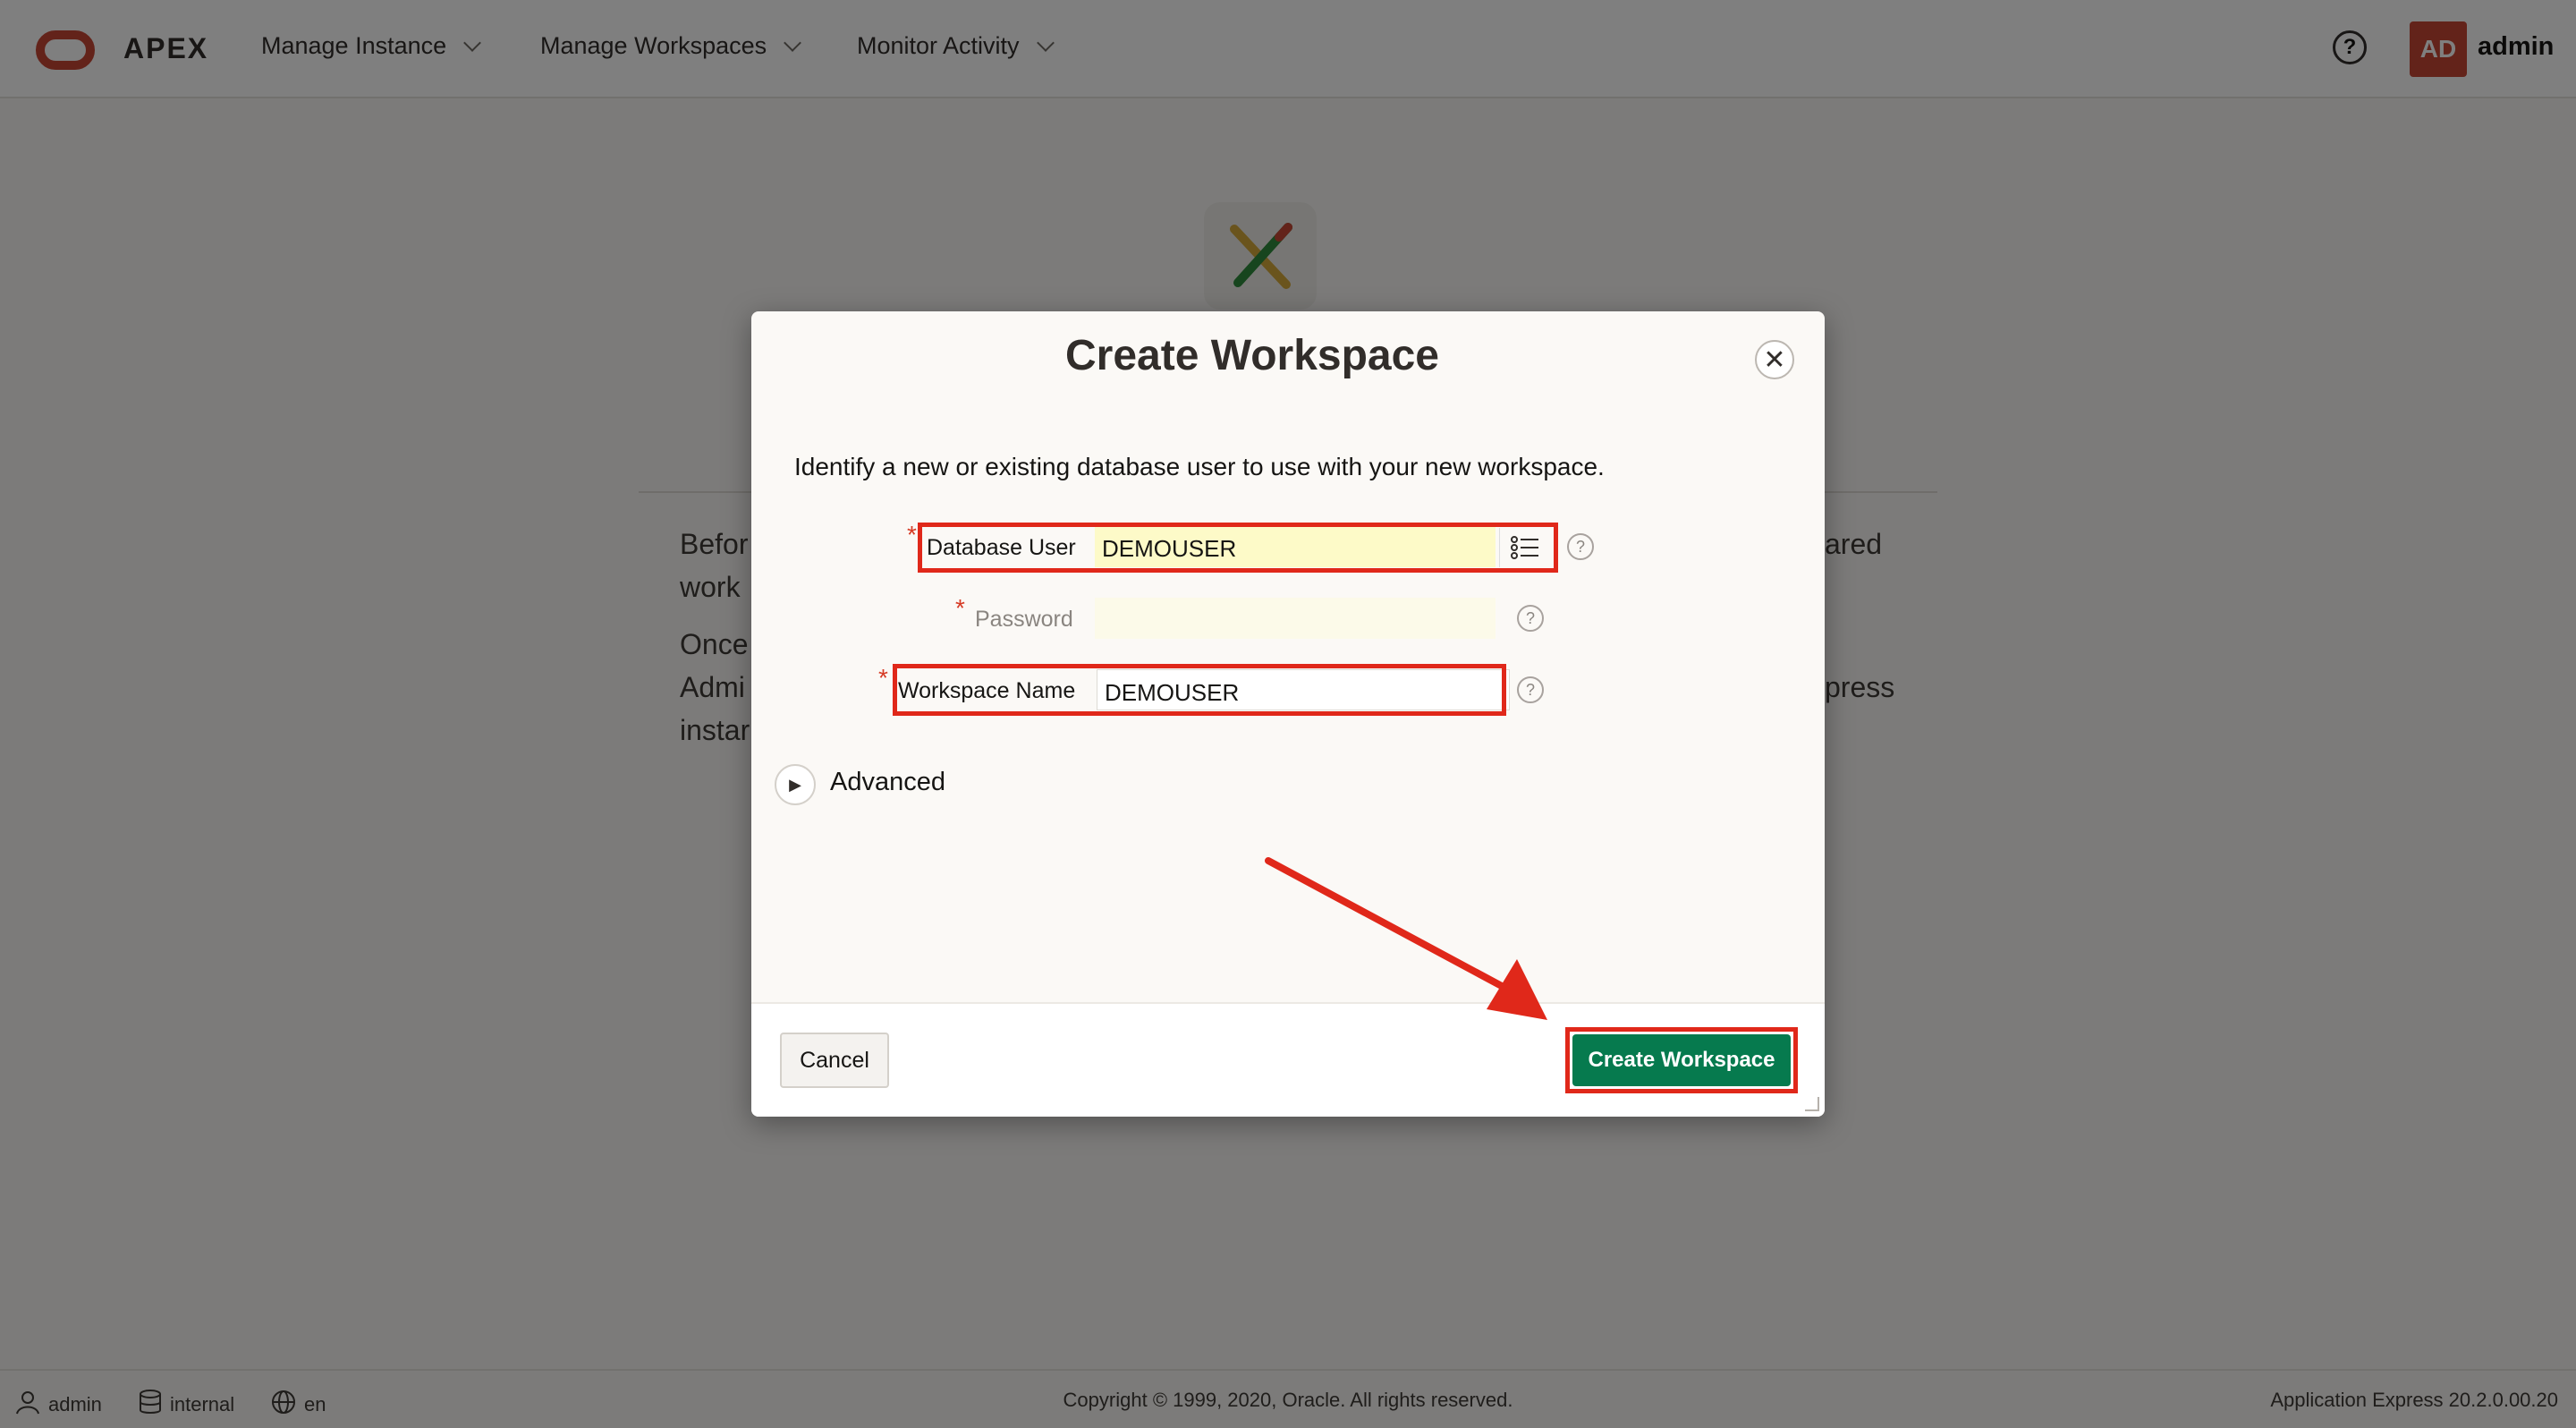  I want to click on cancel-button: Cancel, so click(834, 1060).